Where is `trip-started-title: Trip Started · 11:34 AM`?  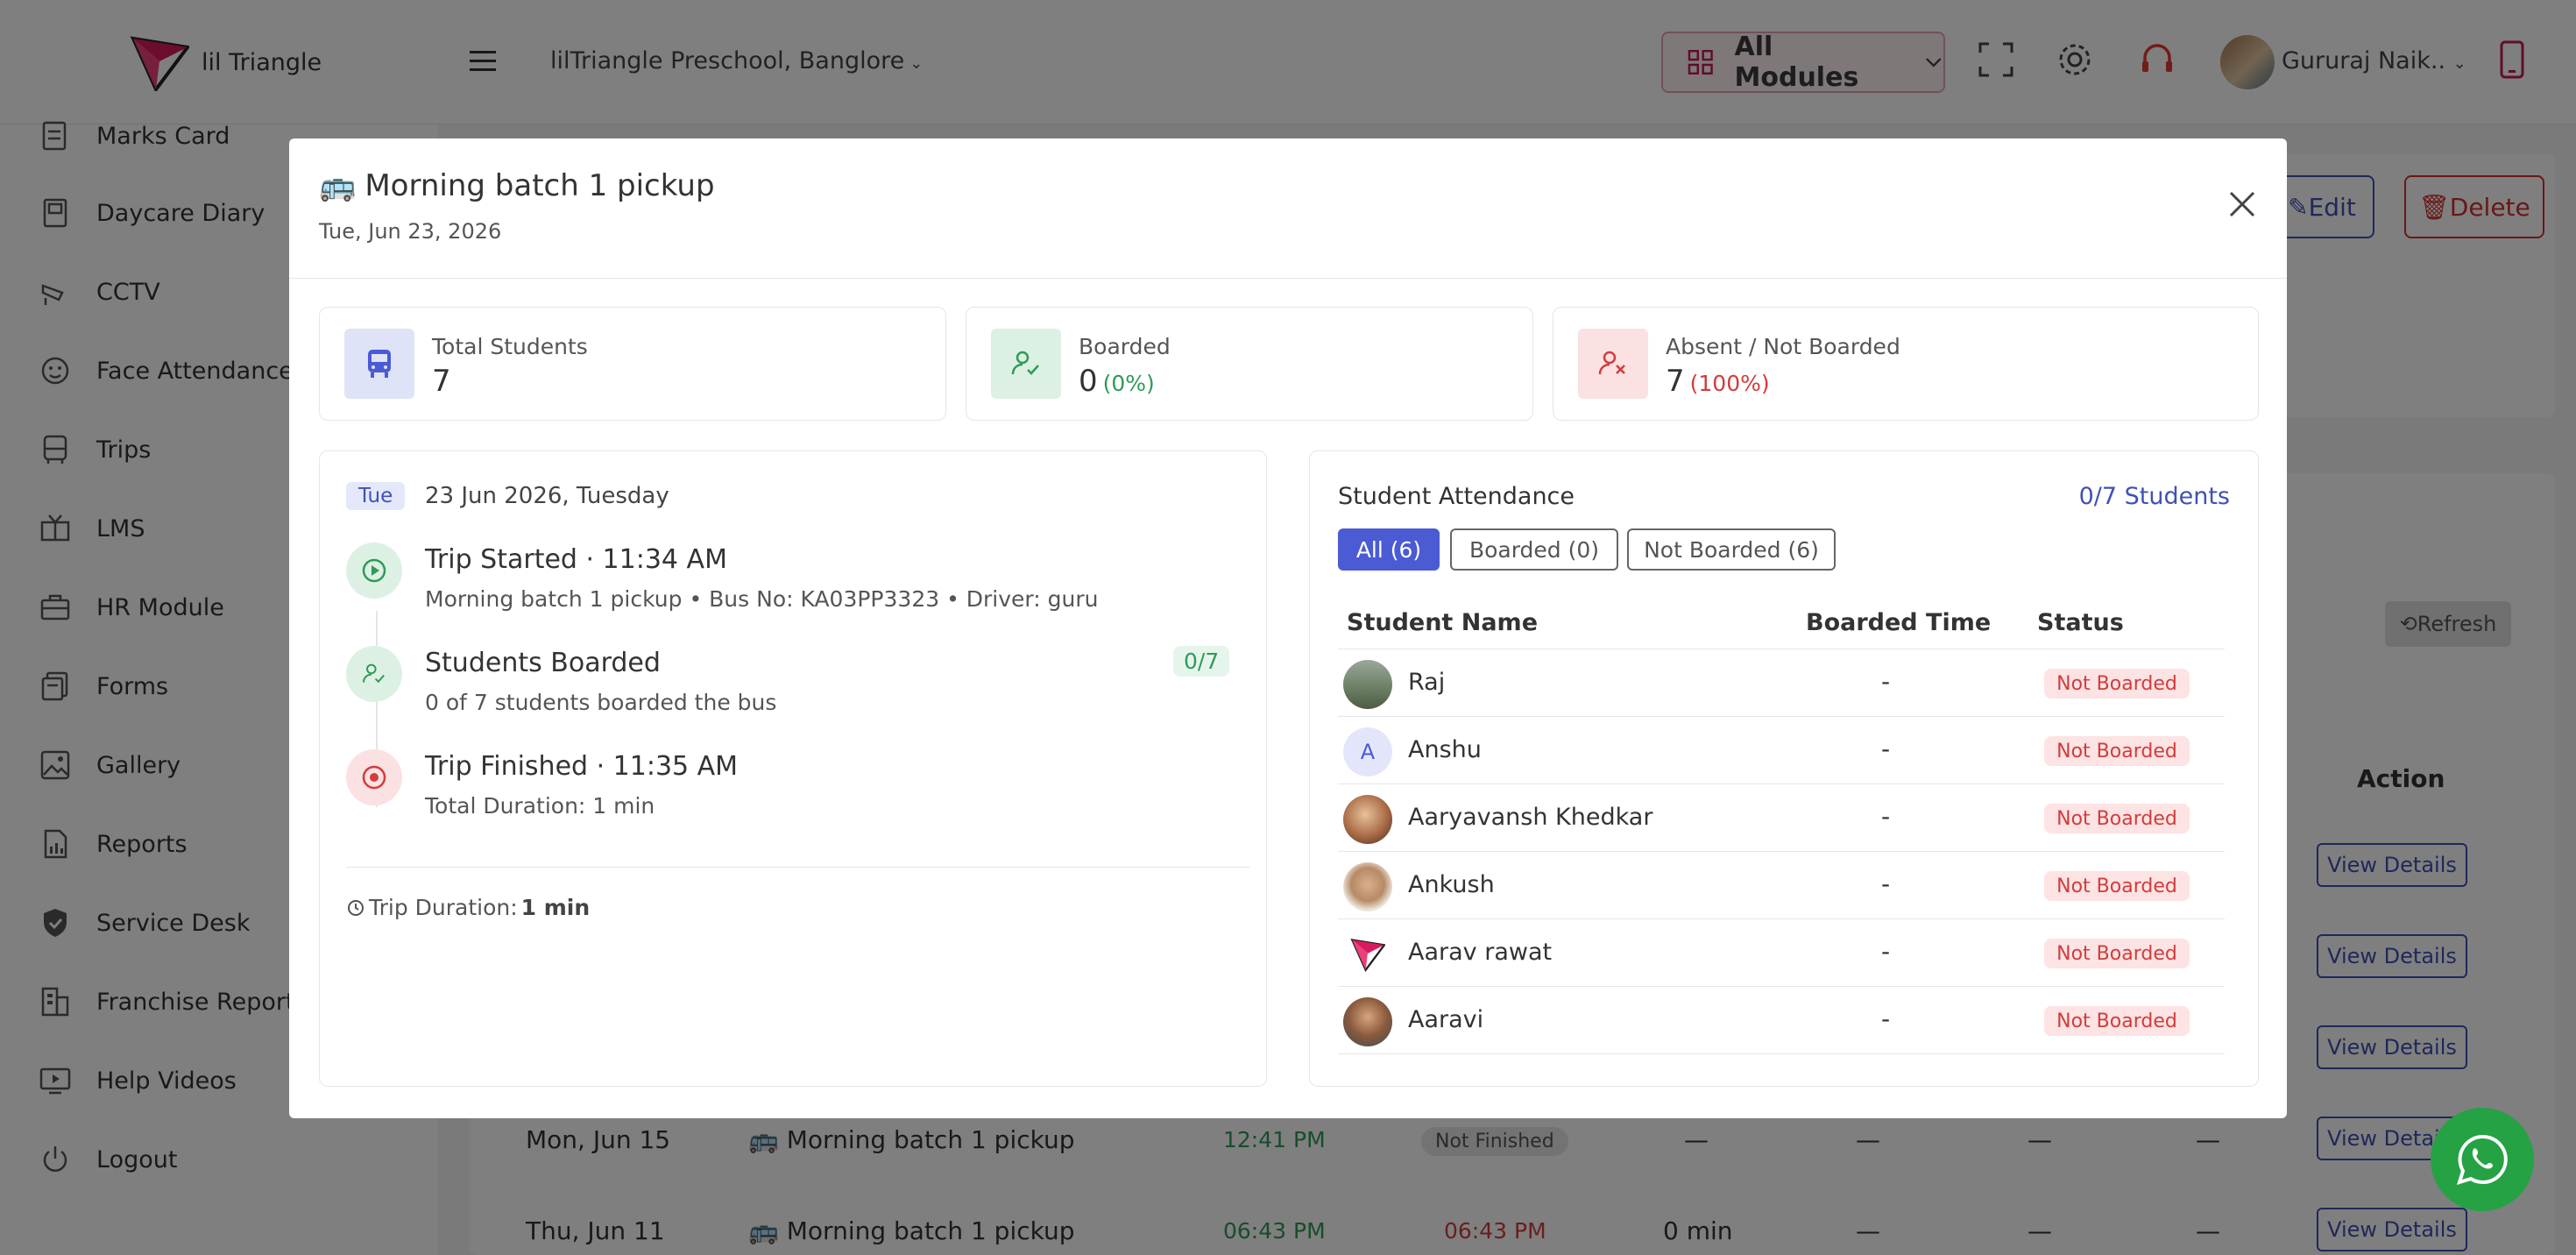 trip-started-title: Trip Started · 11:34 AM is located at coordinates (576, 559).